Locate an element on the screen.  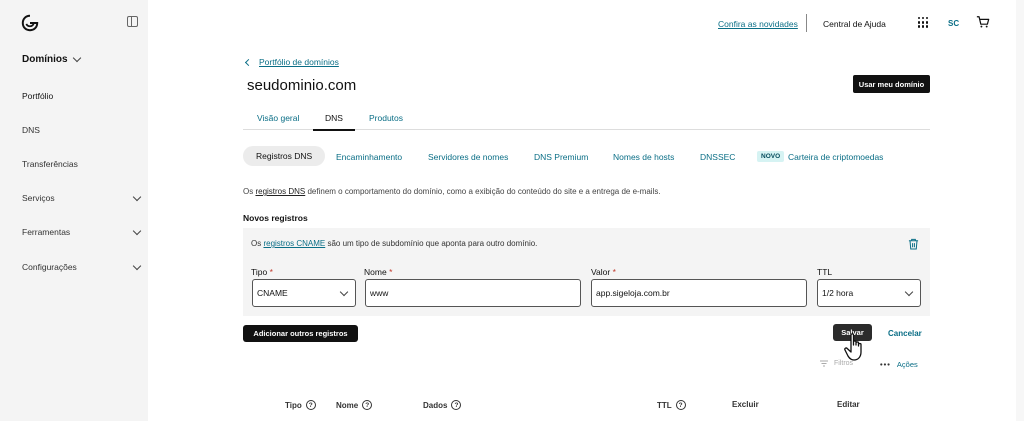
sidebar-header-domains: Domínios is located at coordinates (51, 59).